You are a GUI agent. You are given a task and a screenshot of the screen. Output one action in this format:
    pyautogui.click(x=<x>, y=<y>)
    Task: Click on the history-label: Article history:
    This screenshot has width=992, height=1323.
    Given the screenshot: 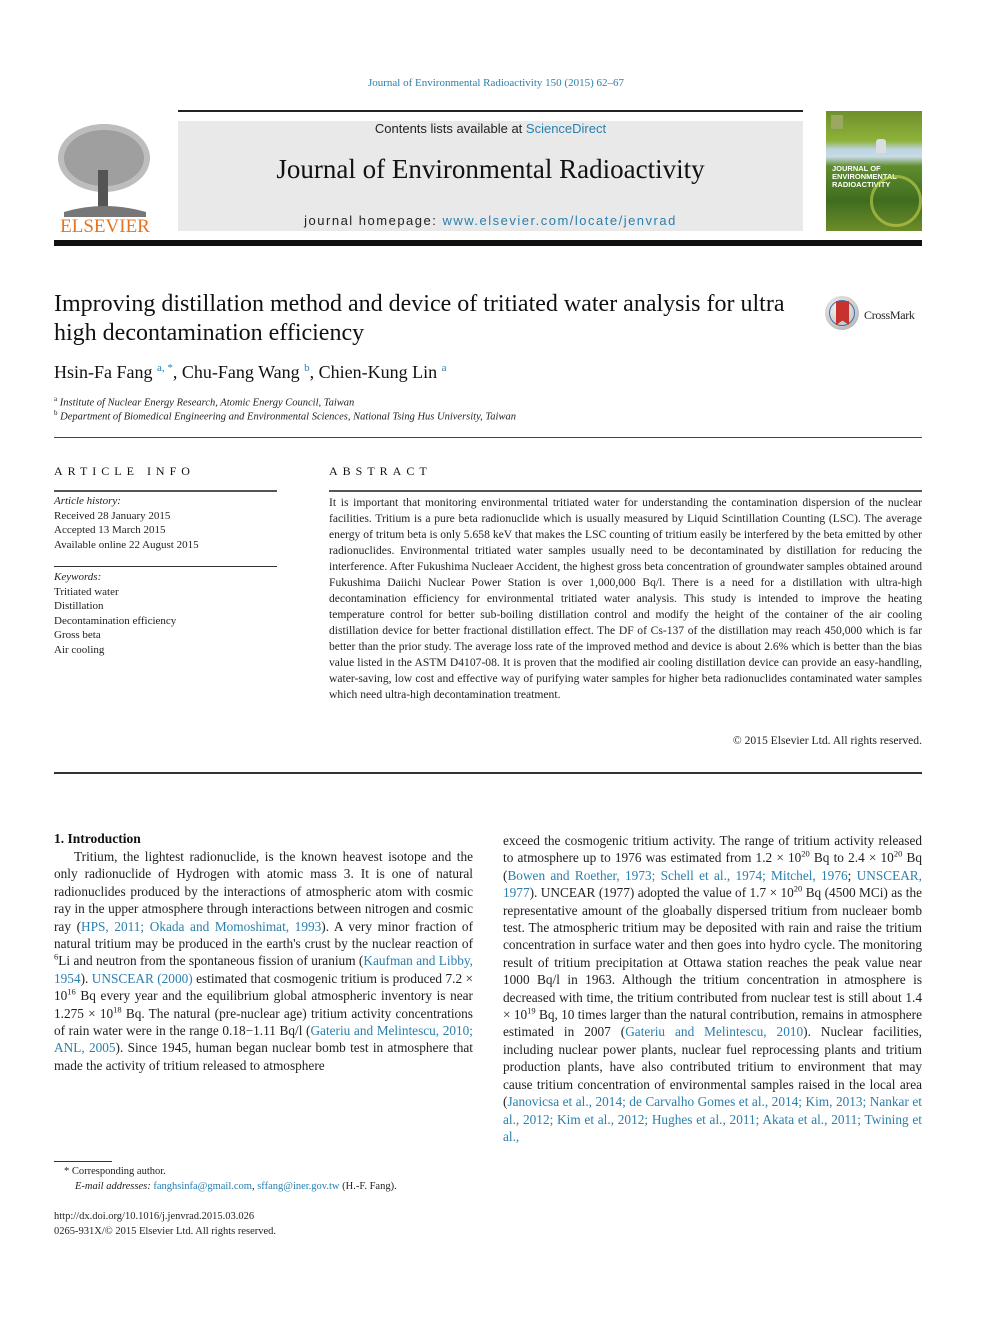 What is the action you would take?
    pyautogui.click(x=87, y=501)
    